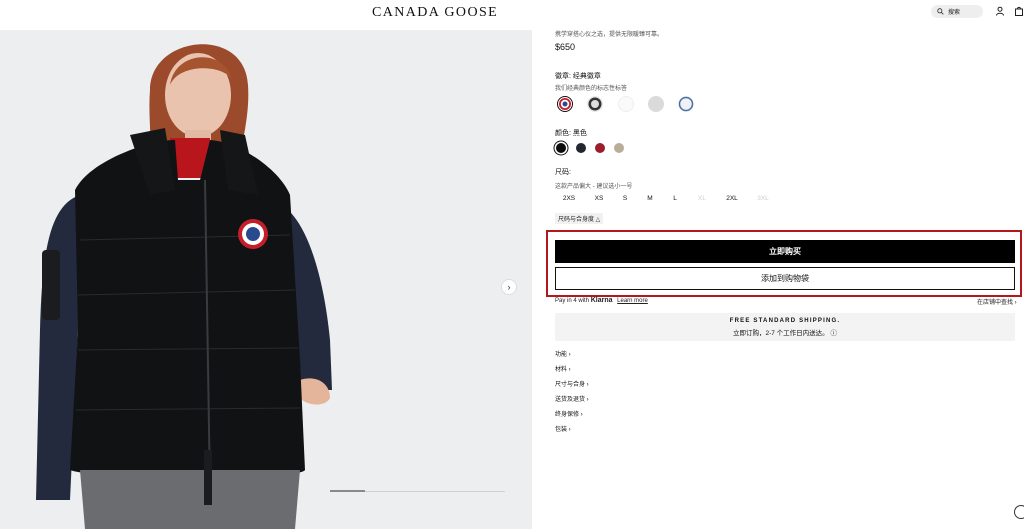  What do you see at coordinates (702, 198) in the screenshot?
I see `size-option-xl: XL` at bounding box center [702, 198].